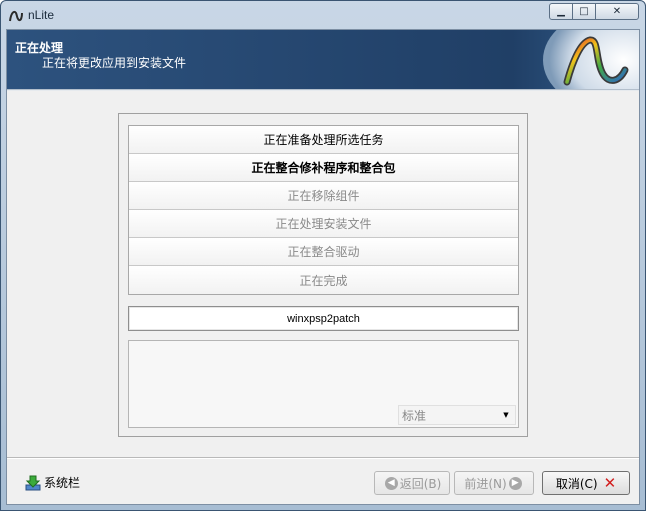 This screenshot has width=646, height=511. I want to click on window-title: nLite, so click(41, 15).